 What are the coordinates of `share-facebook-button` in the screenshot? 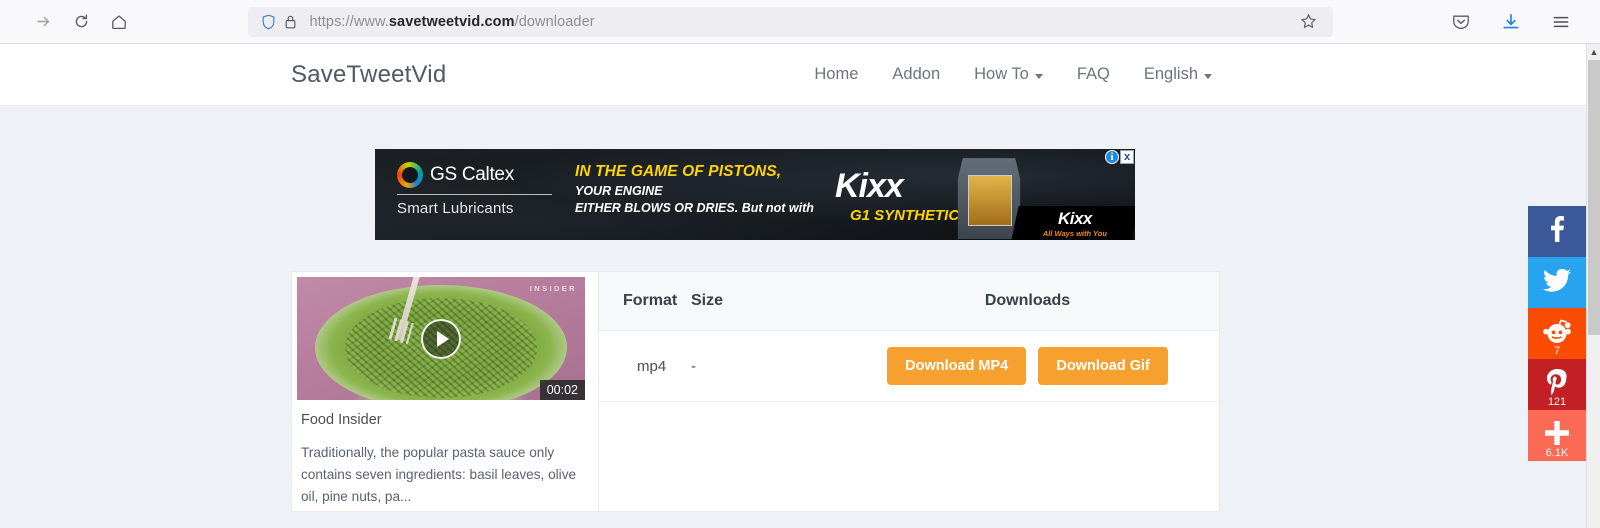 It's located at (1557, 231).